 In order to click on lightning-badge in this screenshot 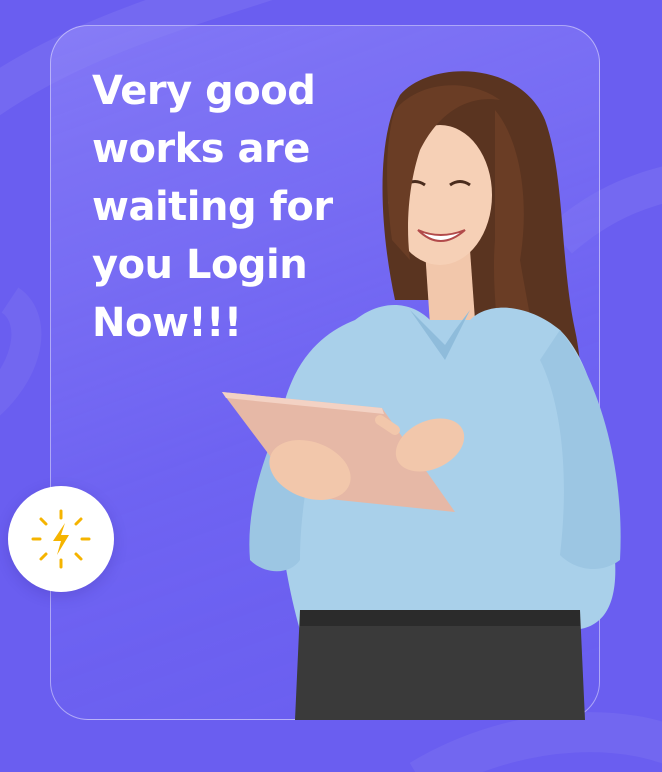, I will do `click(61, 539)`.